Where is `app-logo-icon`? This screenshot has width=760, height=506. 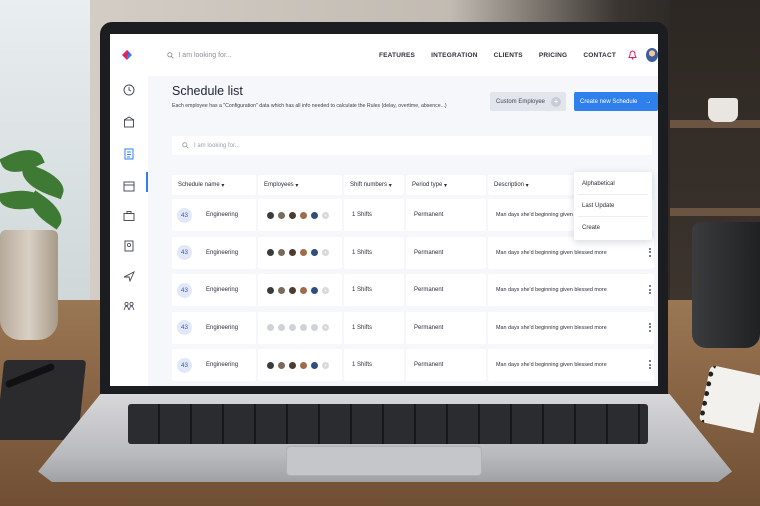 app-logo-icon is located at coordinates (126, 55).